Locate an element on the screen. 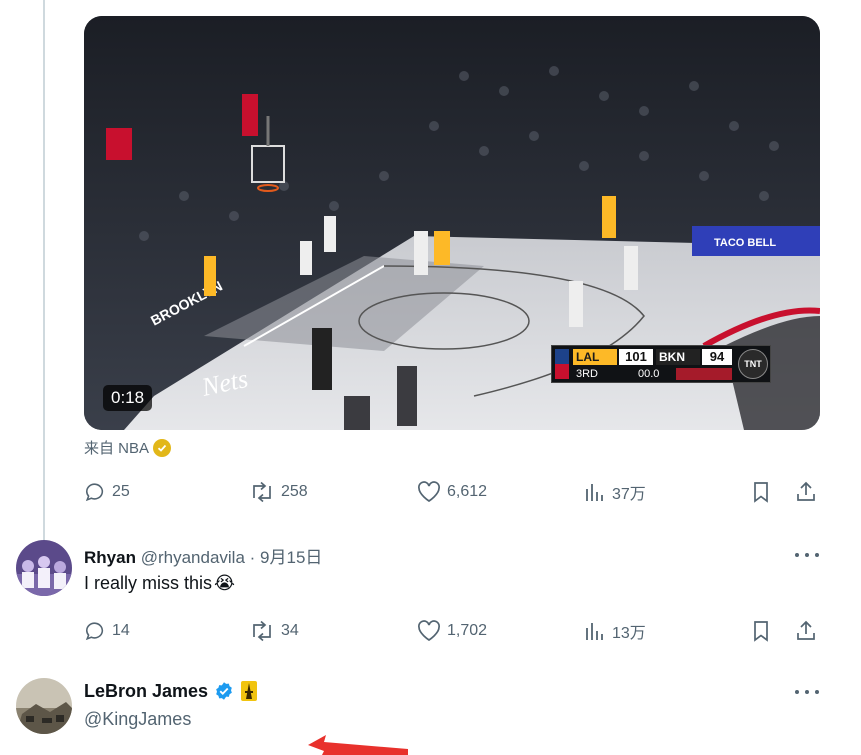  red-arrow-annotation is located at coordinates (358, 745).